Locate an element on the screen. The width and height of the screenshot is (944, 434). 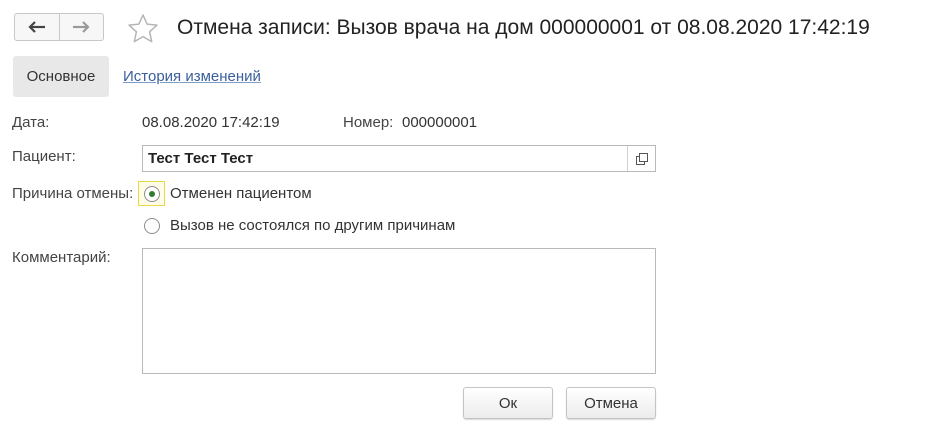
radio-cancelled-by-patient is located at coordinates (152, 194).